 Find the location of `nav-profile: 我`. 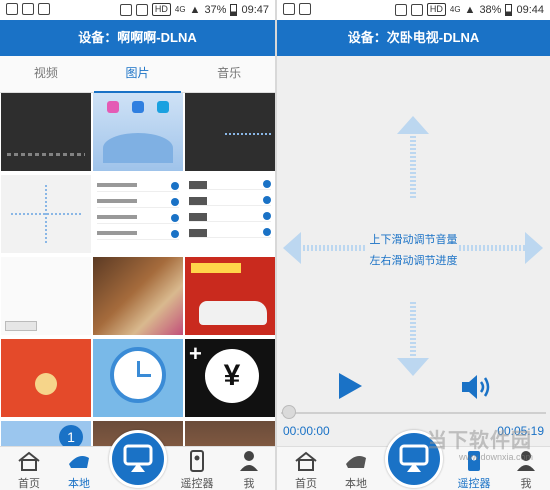

nav-profile: 我 is located at coordinates (248, 468).